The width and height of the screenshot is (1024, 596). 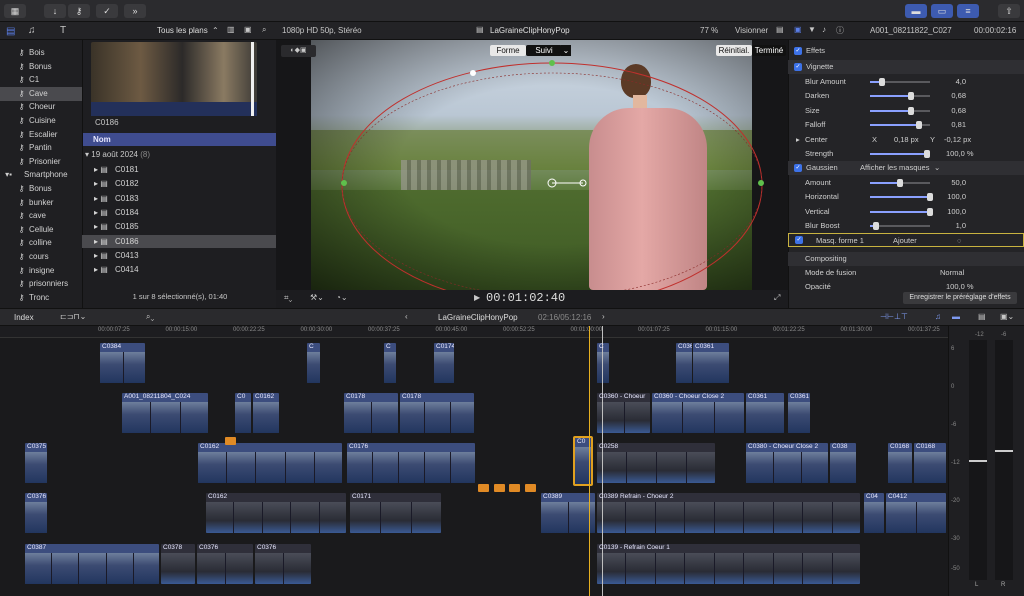 What do you see at coordinates (165, 413) in the screenshot?
I see `timeline-clip: A001_08211804_C024` at bounding box center [165, 413].